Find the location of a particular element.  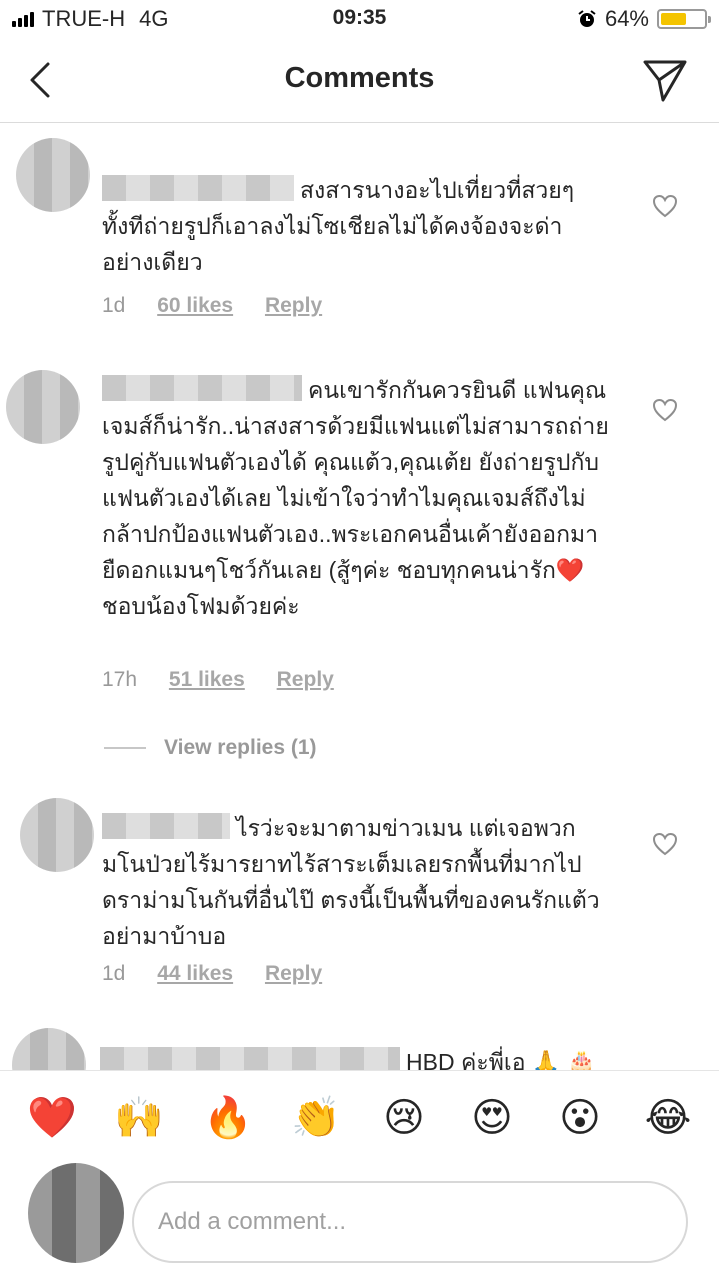

emoji-clap-button: 👏 is located at coordinates (316, 1118).